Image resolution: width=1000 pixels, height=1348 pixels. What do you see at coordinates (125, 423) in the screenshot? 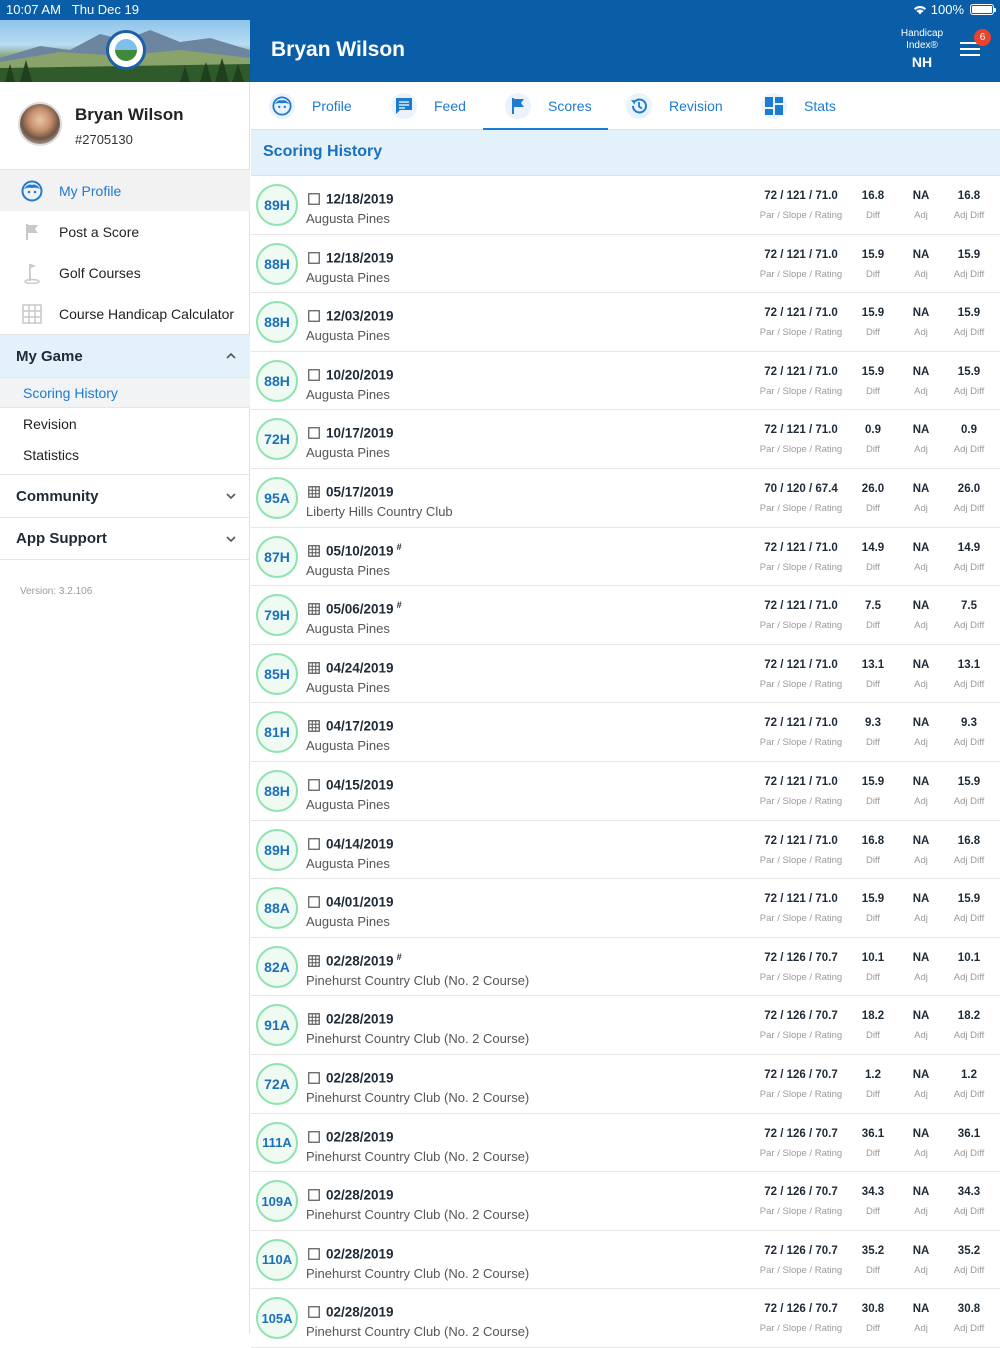
I see `sidebar-item-revision: Revision` at bounding box center [125, 423].